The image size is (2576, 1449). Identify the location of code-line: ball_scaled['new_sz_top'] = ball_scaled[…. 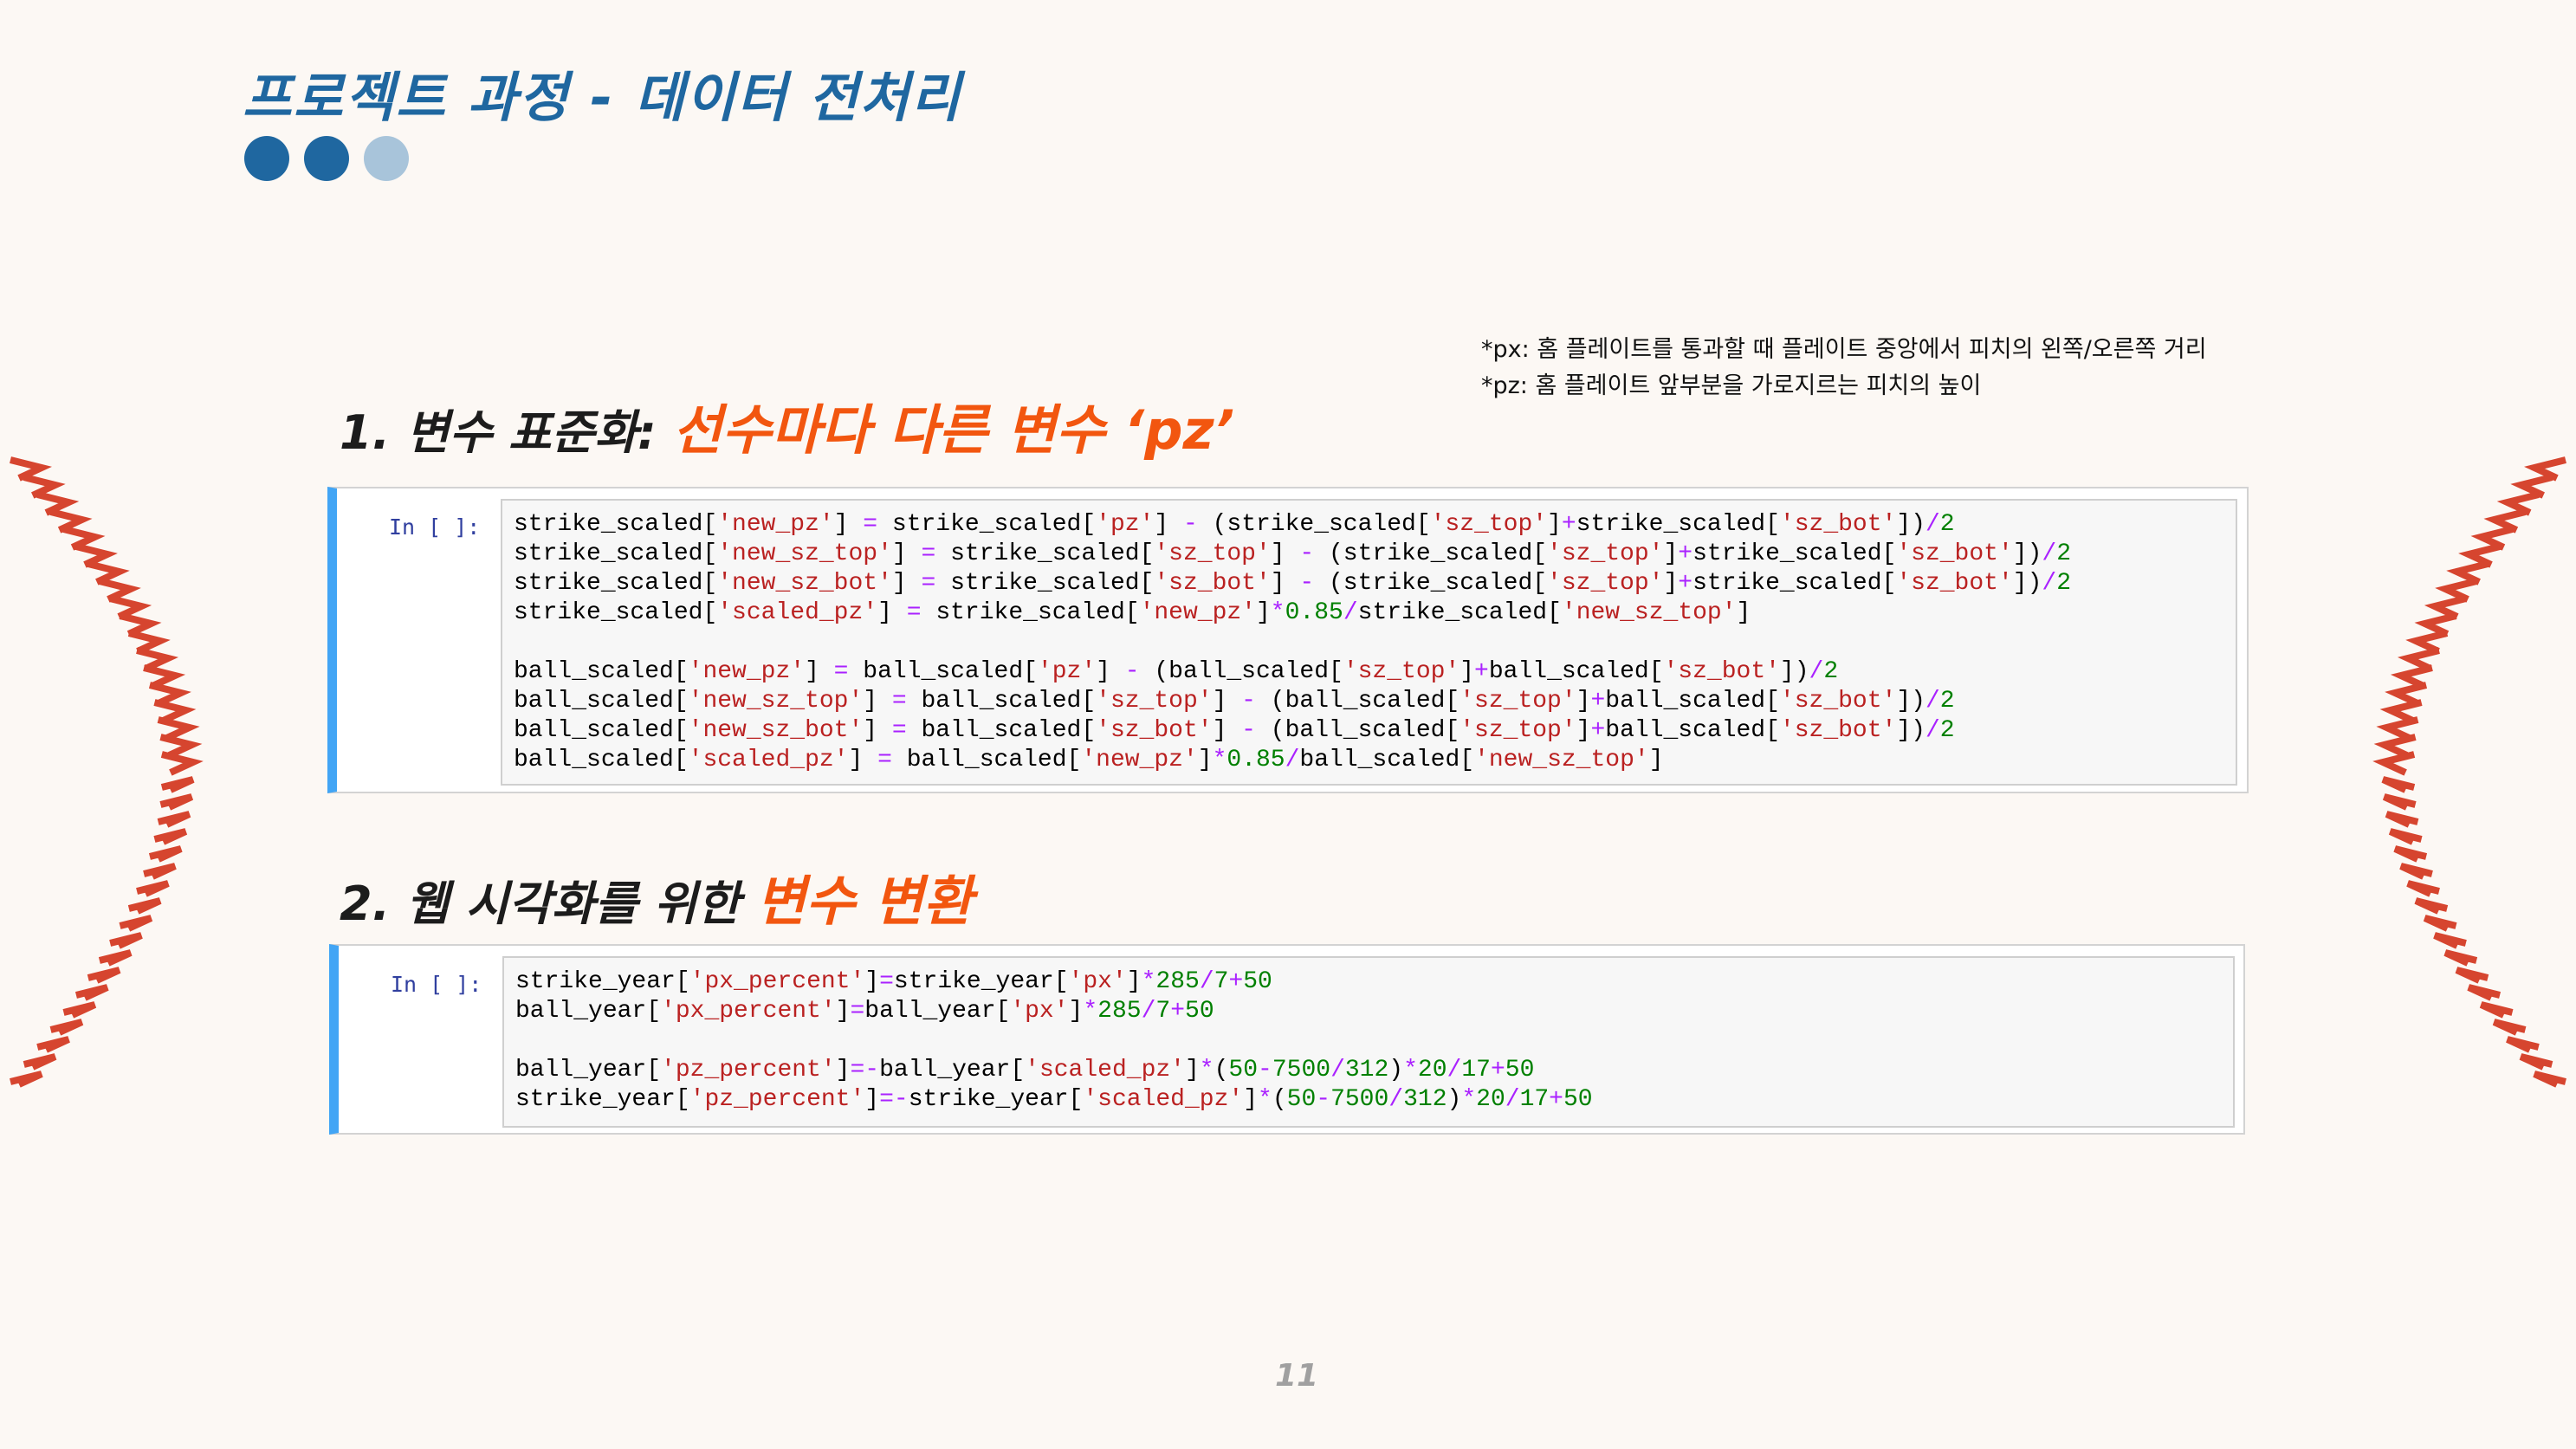
(1234, 701).